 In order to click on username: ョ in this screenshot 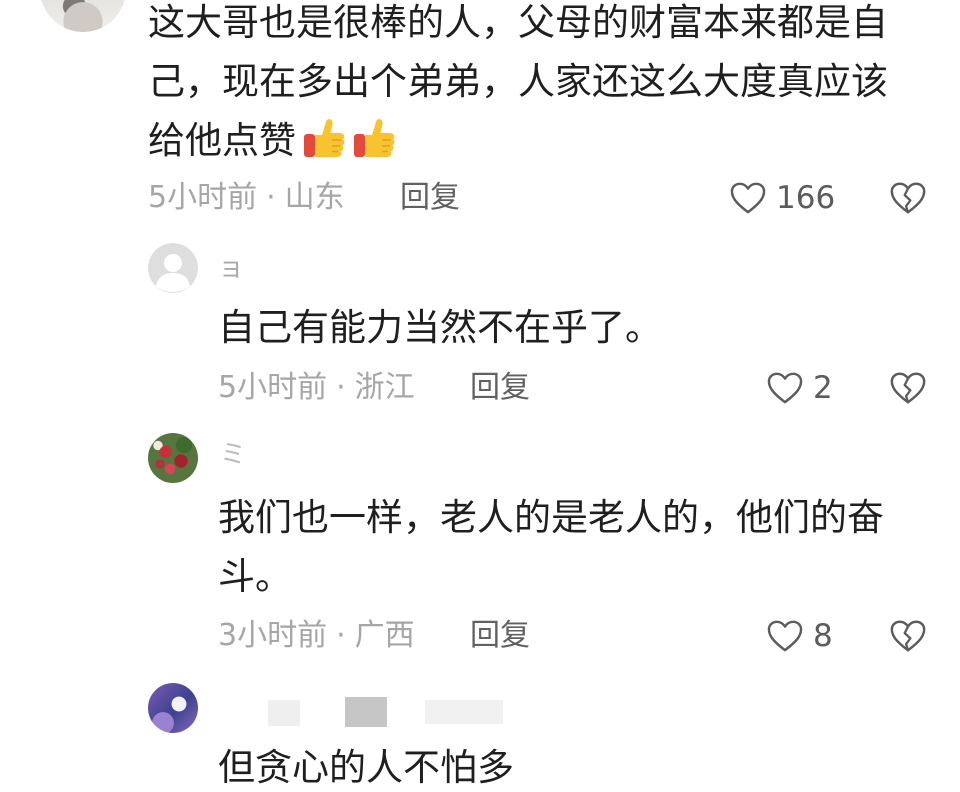, I will do `click(231, 268)`.